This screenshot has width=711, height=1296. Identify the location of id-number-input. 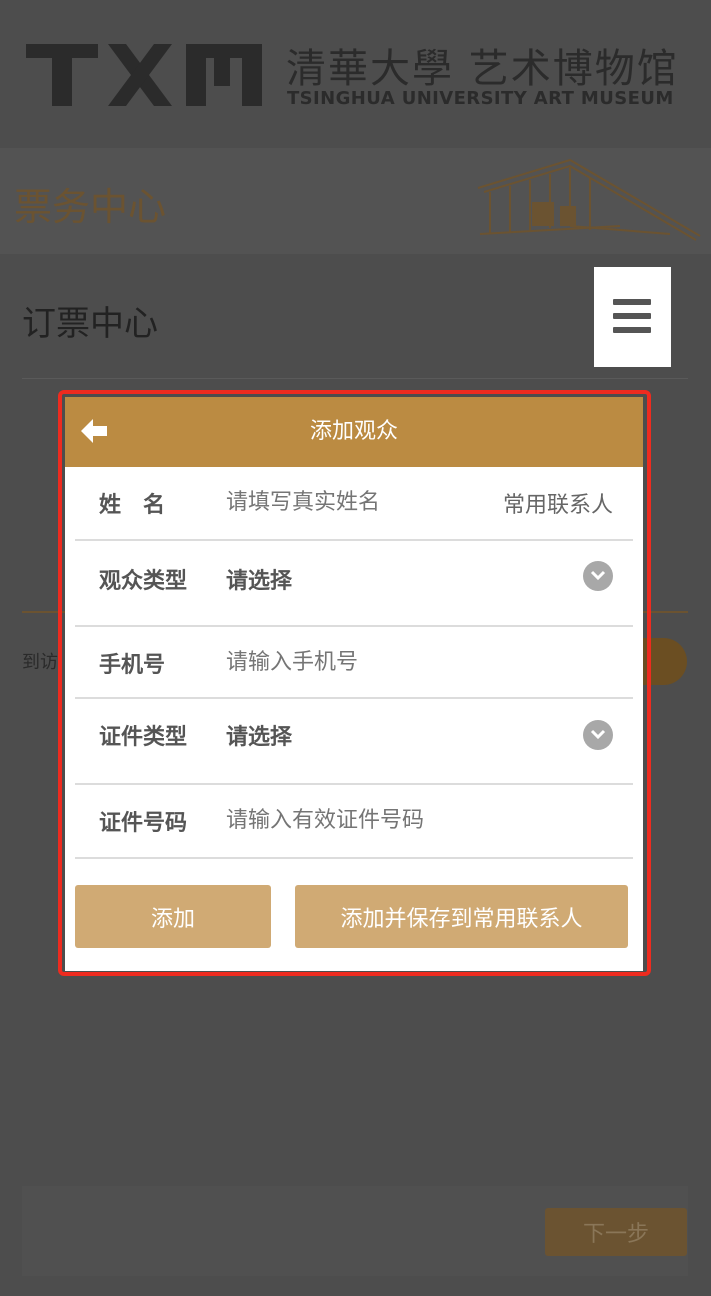
(416, 820).